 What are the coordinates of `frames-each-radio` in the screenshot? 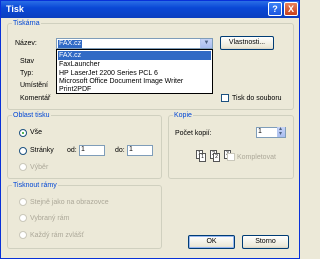 It's located at (23, 235).